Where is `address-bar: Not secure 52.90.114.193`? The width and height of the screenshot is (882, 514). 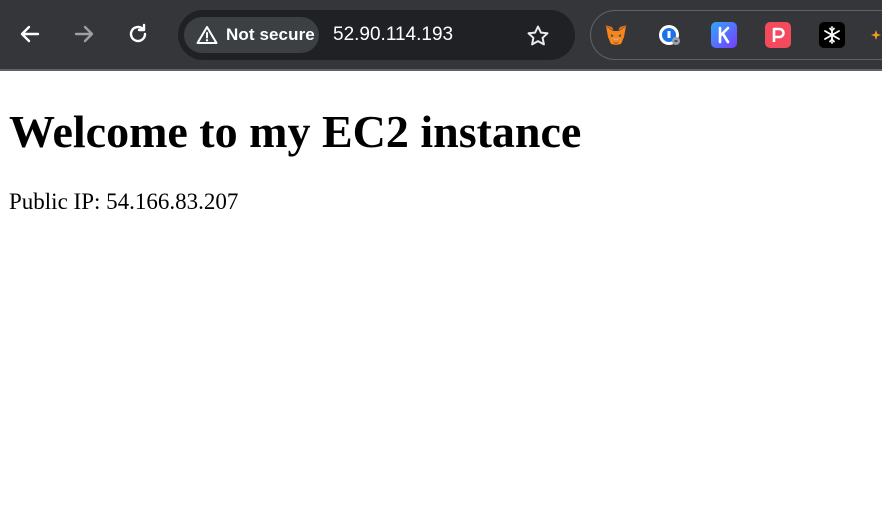 address-bar: Not secure 52.90.114.193 is located at coordinates (376, 35).